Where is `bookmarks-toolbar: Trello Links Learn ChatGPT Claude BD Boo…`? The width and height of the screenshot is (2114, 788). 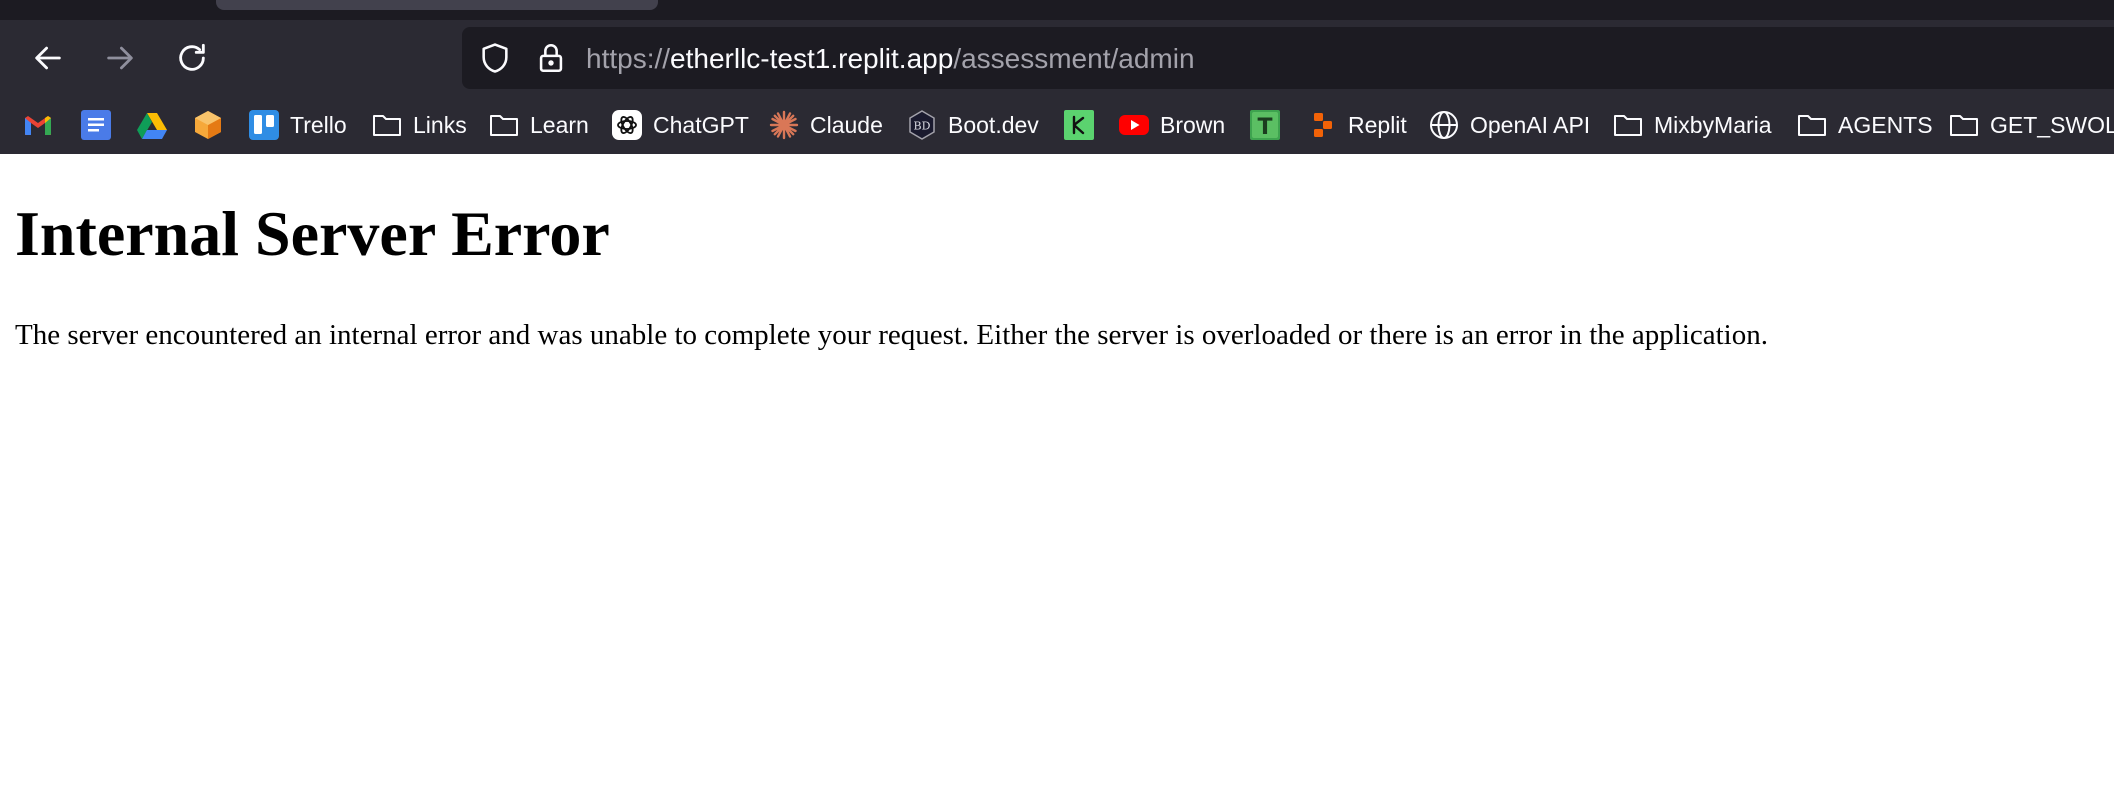 bookmarks-toolbar: Trello Links Learn ChatGPT Claude BD Boo… is located at coordinates (1057, 125).